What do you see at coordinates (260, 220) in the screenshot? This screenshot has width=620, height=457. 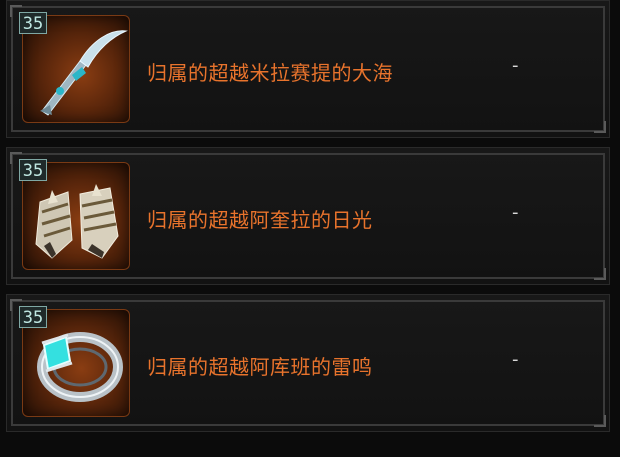 I see `item-name: 归属的超越阿奎拉的日光` at bounding box center [260, 220].